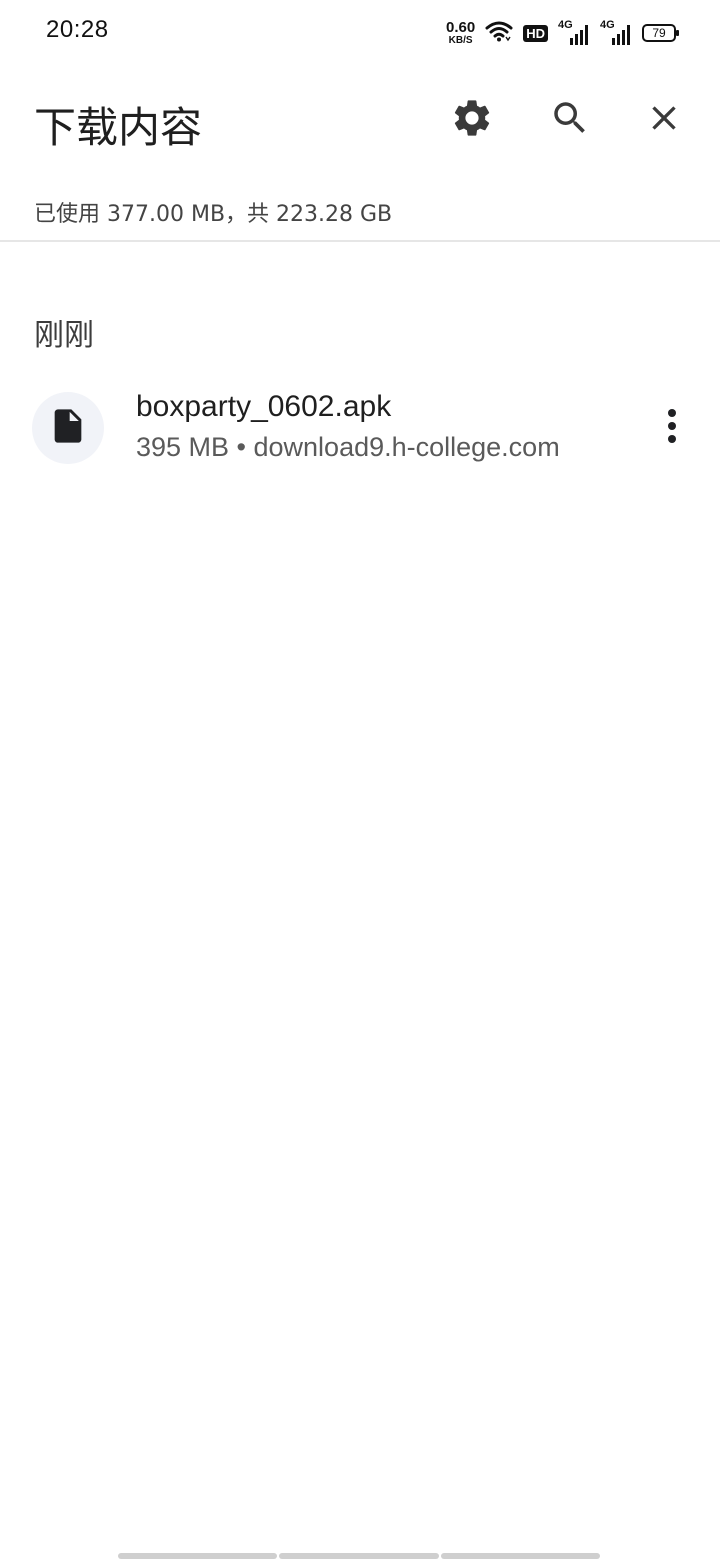 This screenshot has height=1560, width=720. I want to click on divider, so click(360, 241).